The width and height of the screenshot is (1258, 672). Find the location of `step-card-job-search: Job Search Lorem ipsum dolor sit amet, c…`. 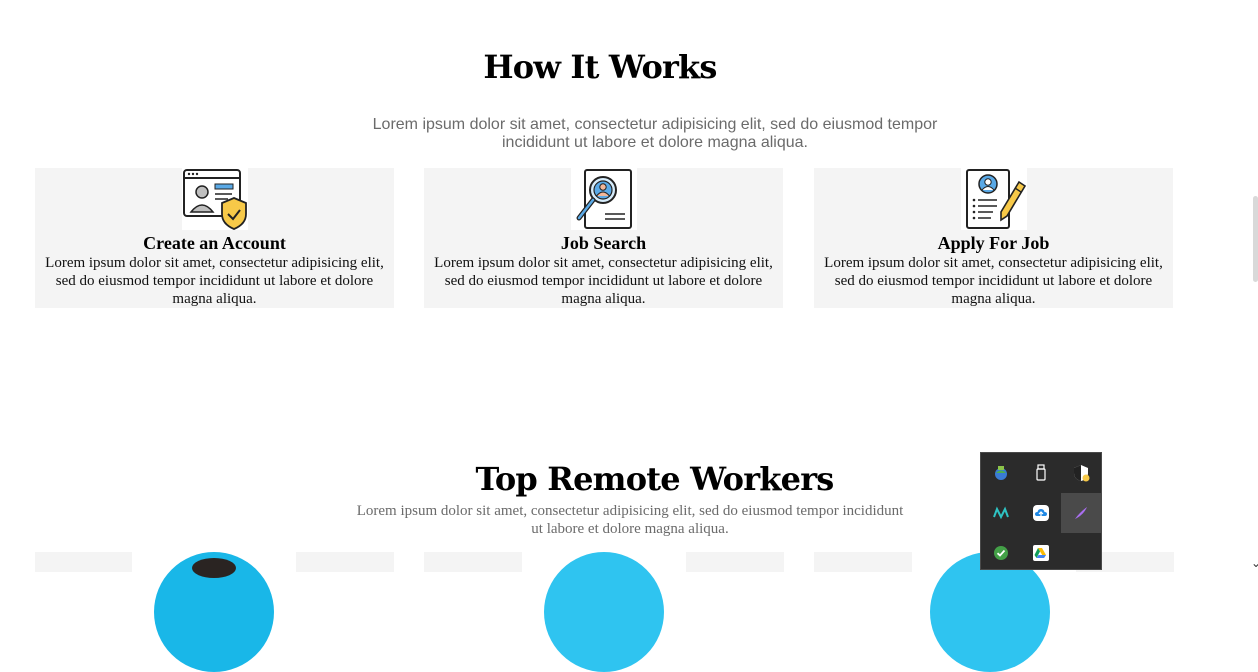

step-card-job-search: Job Search Lorem ipsum dolor sit amet, c… is located at coordinates (603, 238).